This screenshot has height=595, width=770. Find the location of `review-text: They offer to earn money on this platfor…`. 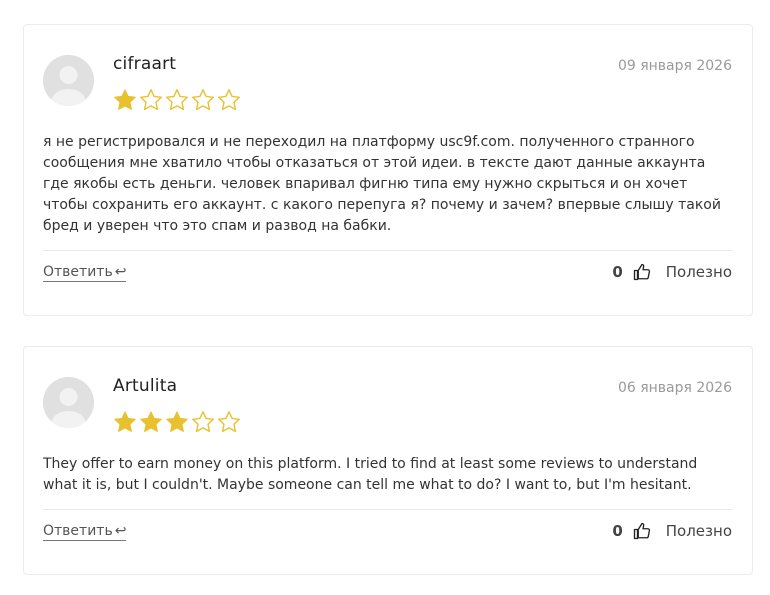

review-text: They offer to earn money on this platfor… is located at coordinates (370, 474).